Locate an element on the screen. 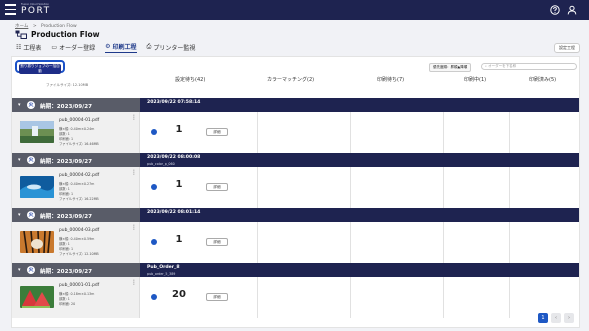 The width and height of the screenshot is (589, 331). tab-label: オーダー登録 is located at coordinates (77, 48).